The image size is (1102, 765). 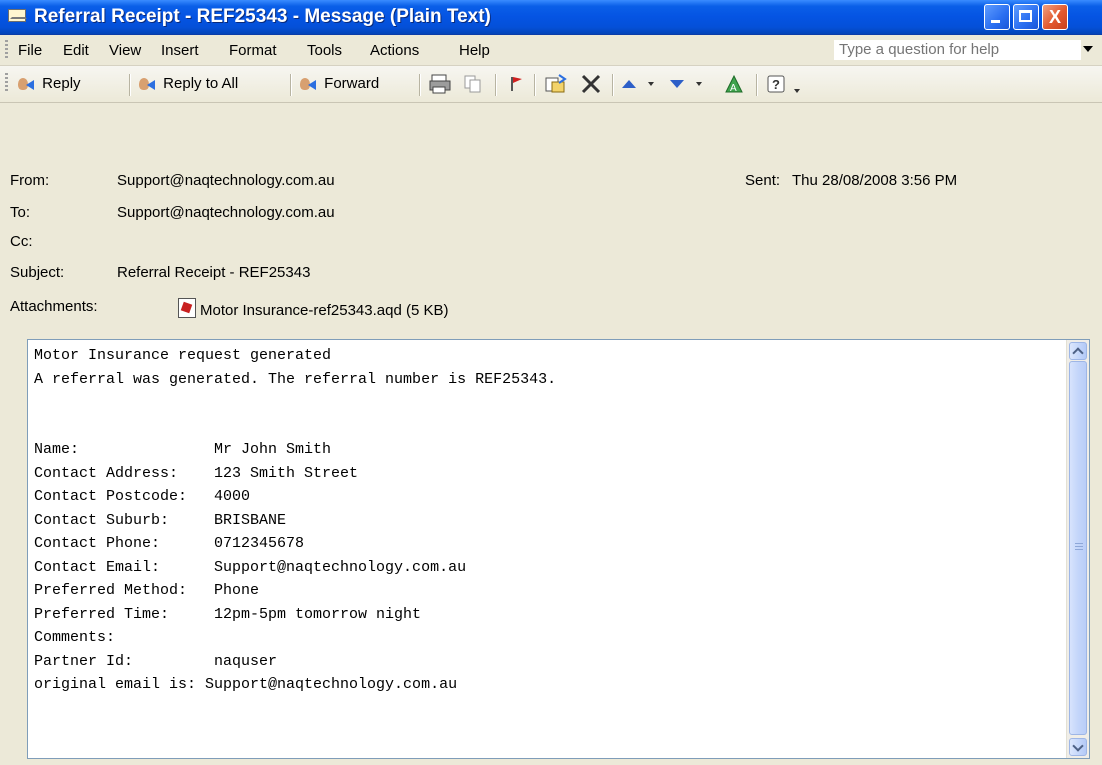 I want to click on print-button, so click(x=440, y=84).